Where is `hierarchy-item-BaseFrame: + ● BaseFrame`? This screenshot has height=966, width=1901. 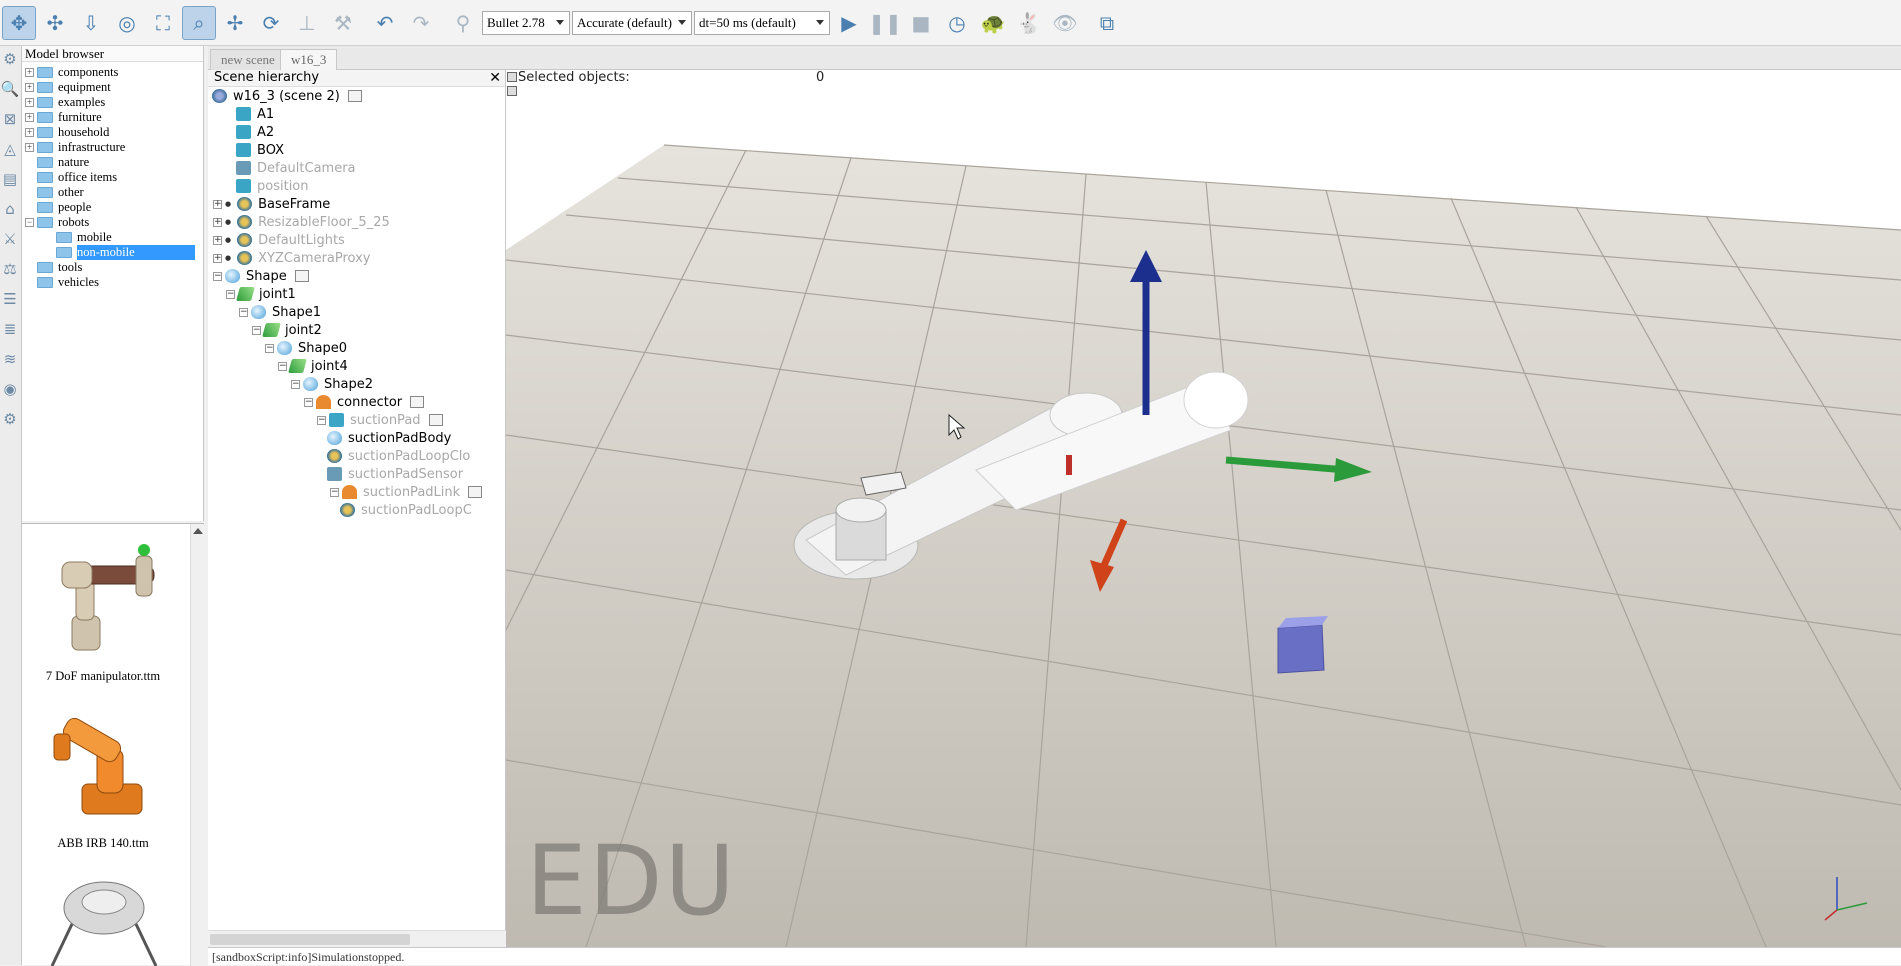 hierarchy-item-BaseFrame: + ● BaseFrame is located at coordinates (356, 204).